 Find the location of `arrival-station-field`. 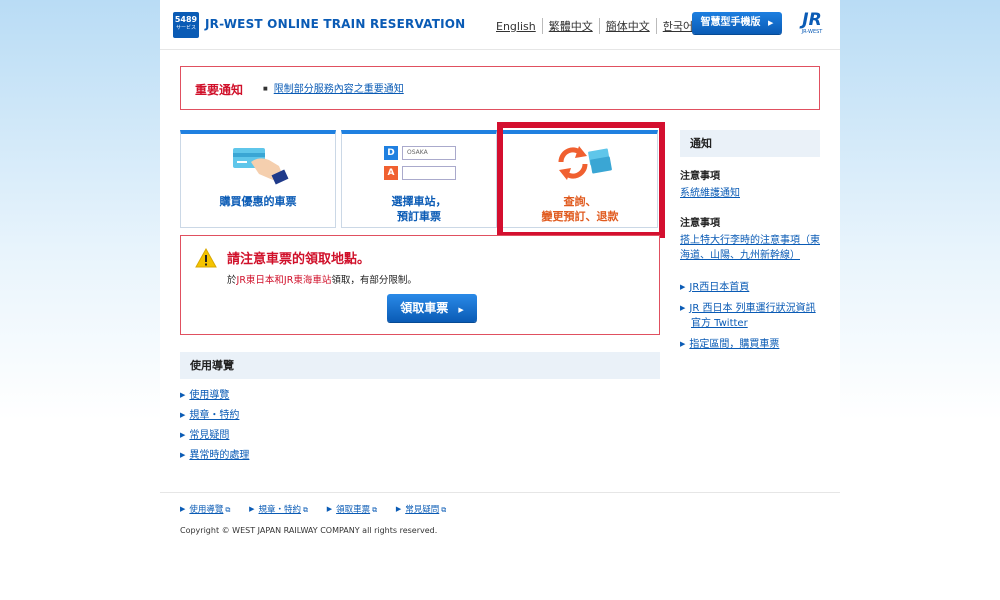

arrival-station-field is located at coordinates (429, 173).